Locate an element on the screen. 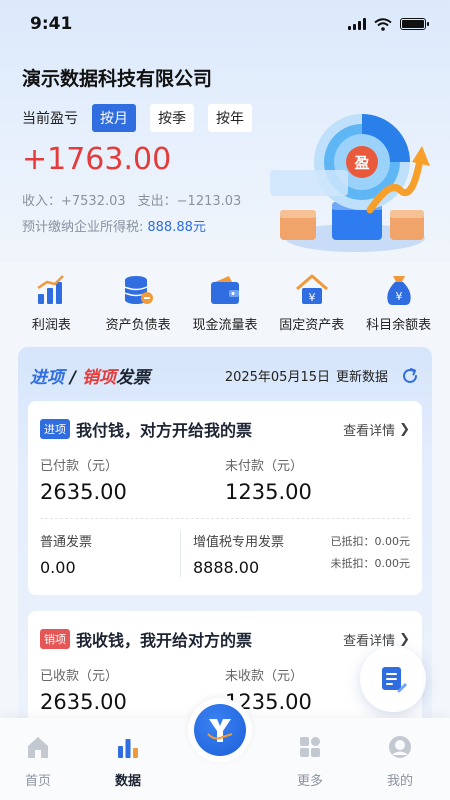 This screenshot has width=450, height=800. tax-amount: 888.88元 is located at coordinates (176, 227).